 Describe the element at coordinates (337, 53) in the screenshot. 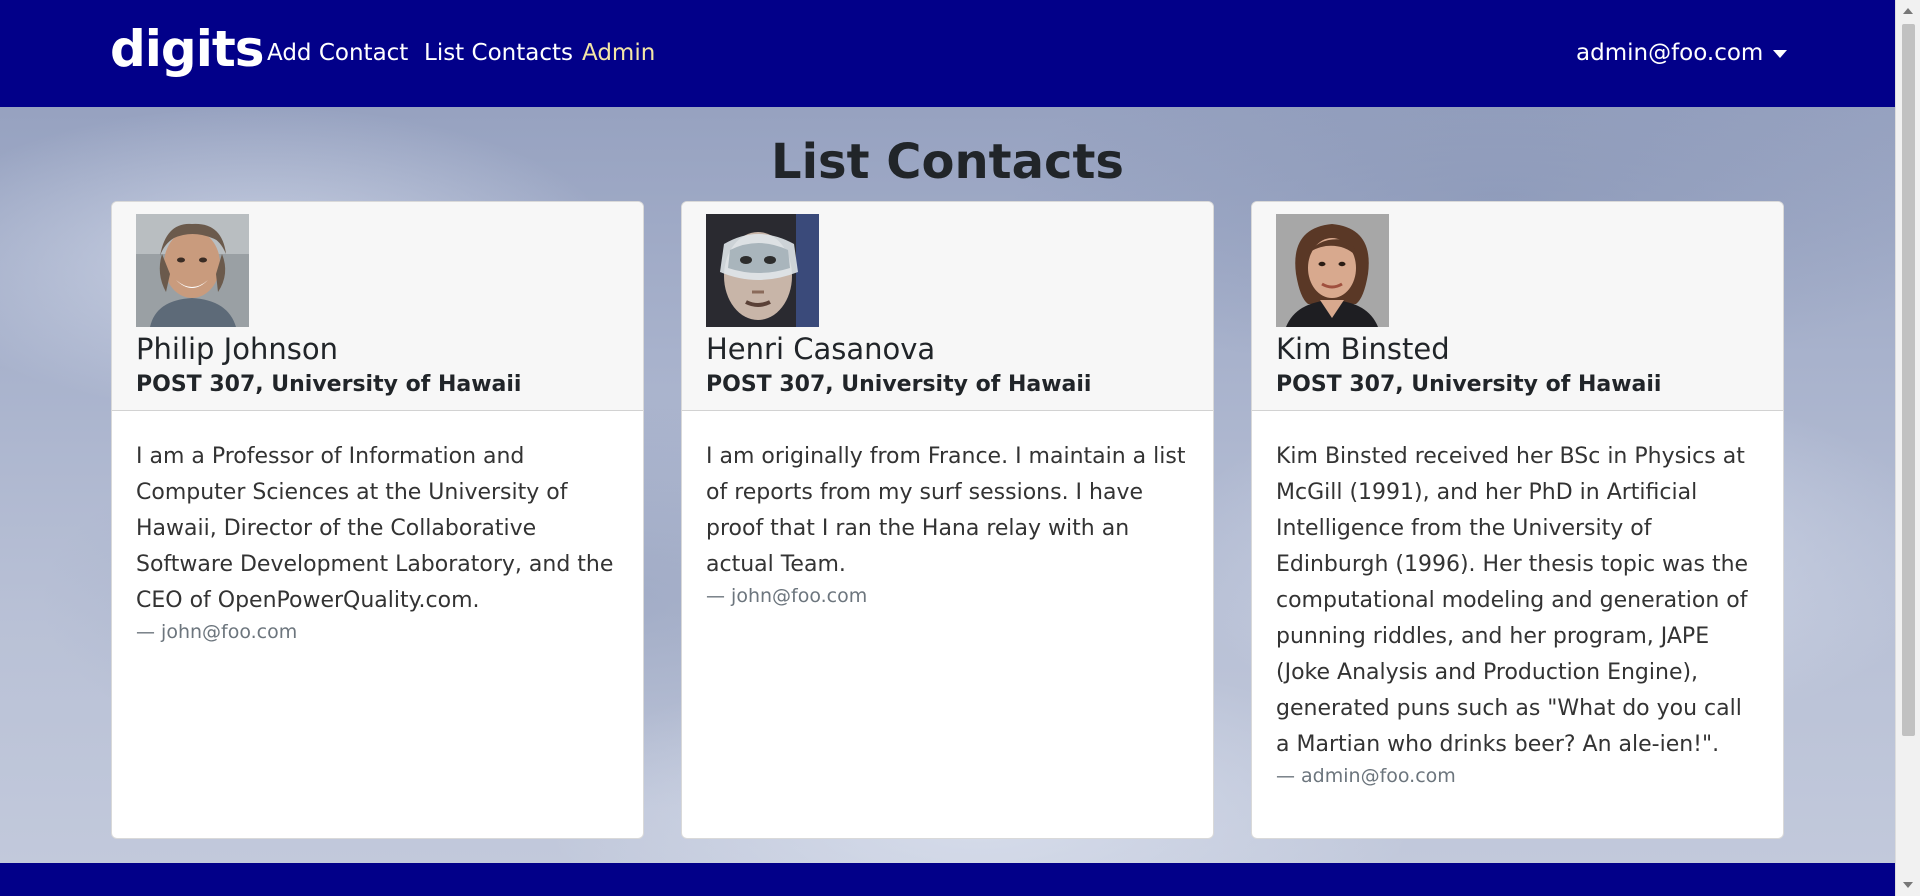

I see `nav-add-contact: Add Contact` at that location.